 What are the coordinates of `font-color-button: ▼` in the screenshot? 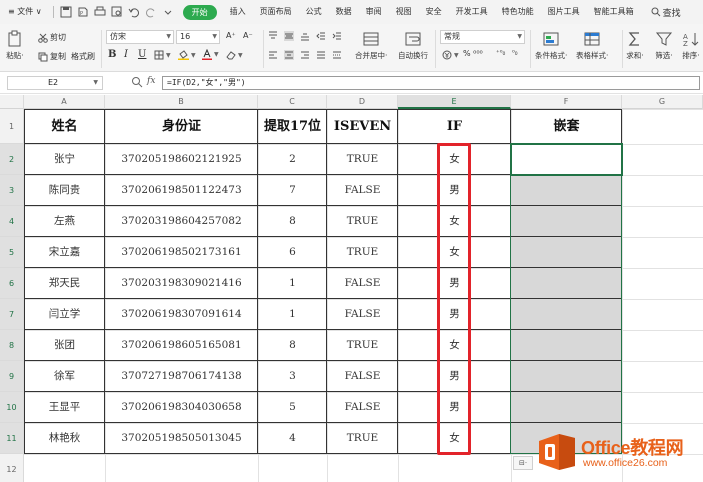 It's located at (210, 54).